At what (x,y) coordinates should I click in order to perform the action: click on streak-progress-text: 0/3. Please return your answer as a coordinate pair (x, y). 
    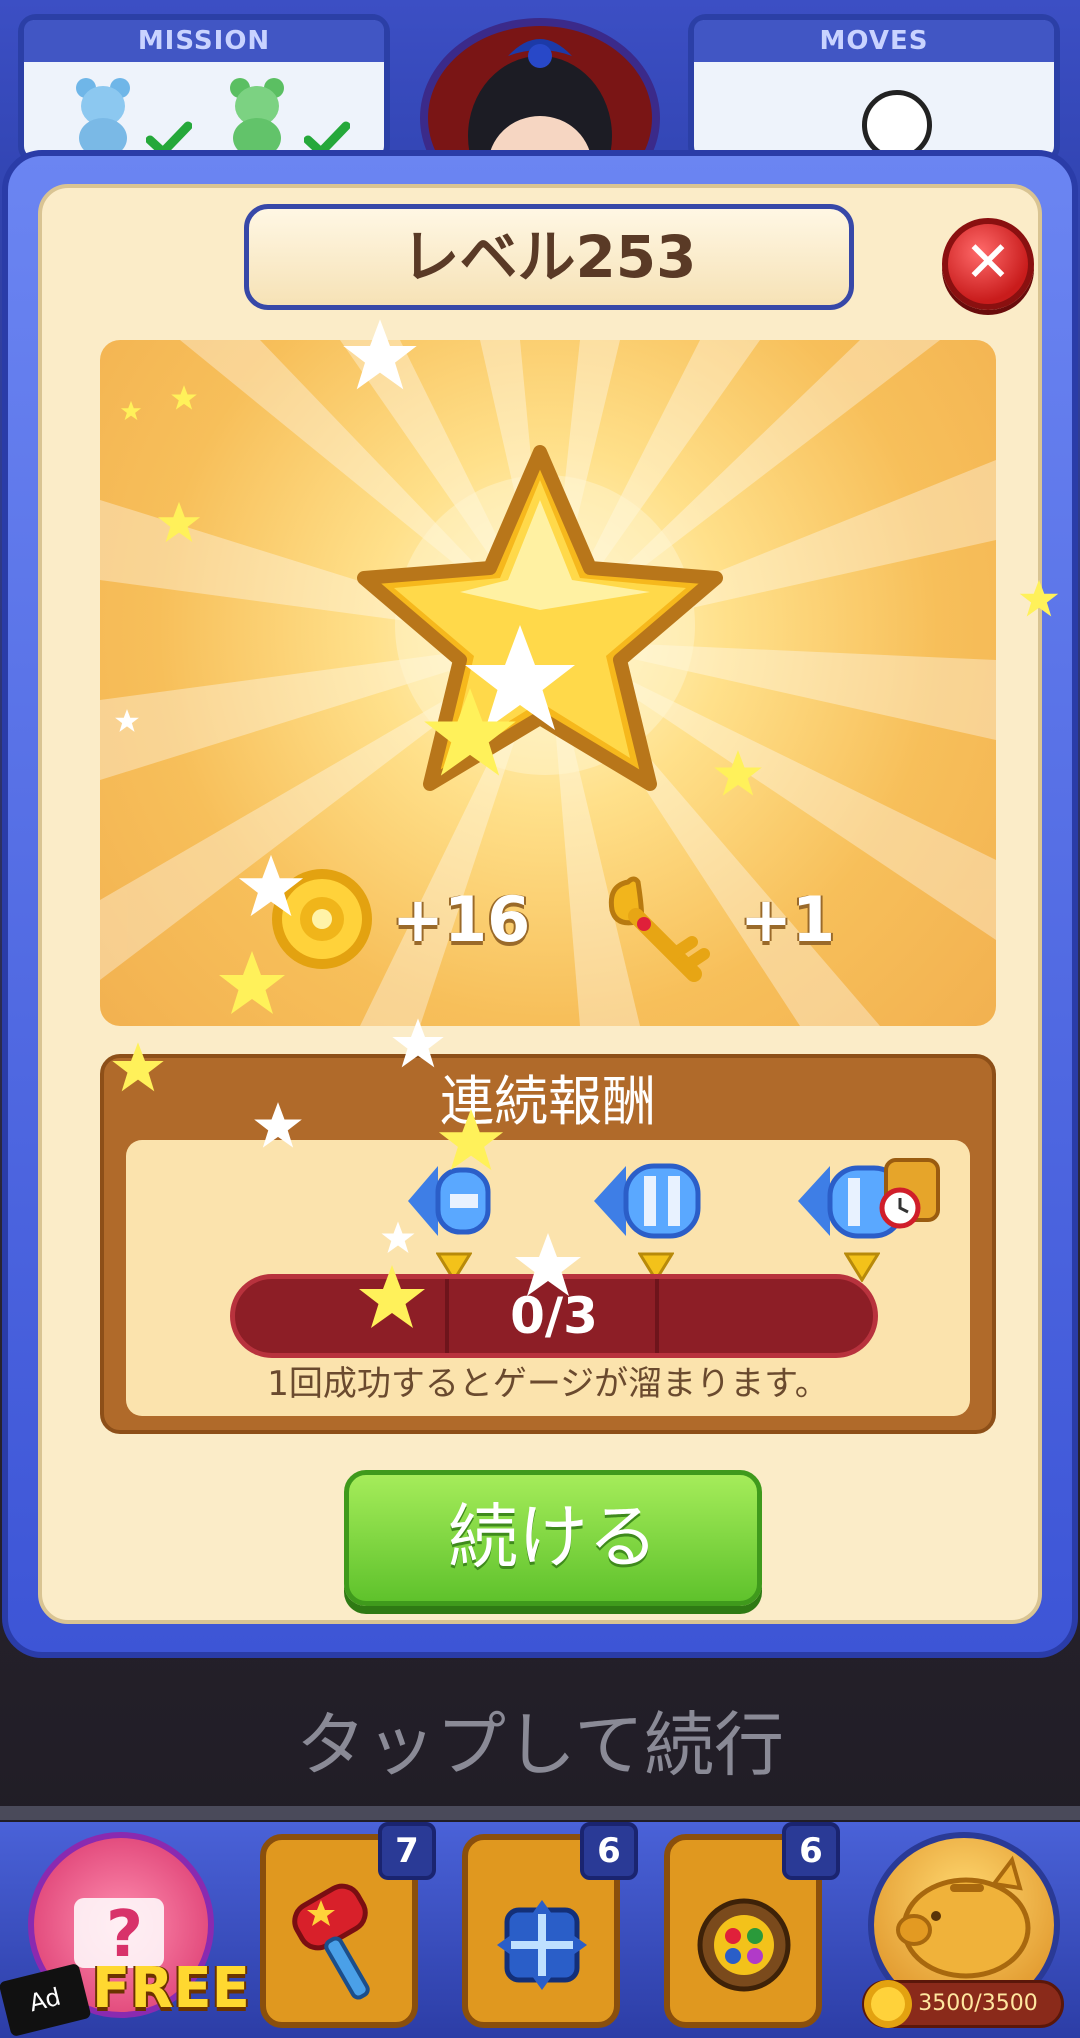
    Looking at the image, I should click on (554, 1316).